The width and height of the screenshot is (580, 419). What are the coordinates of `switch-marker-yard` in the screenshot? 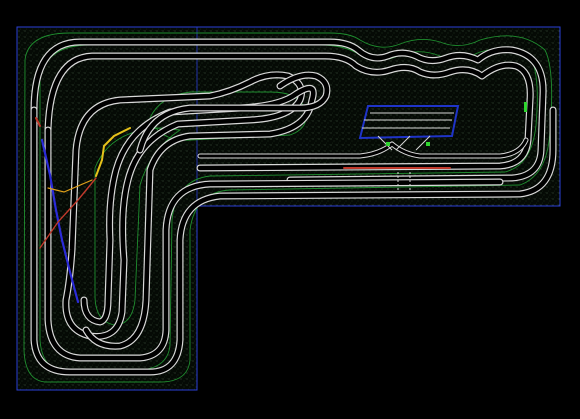 It's located at (388, 144).